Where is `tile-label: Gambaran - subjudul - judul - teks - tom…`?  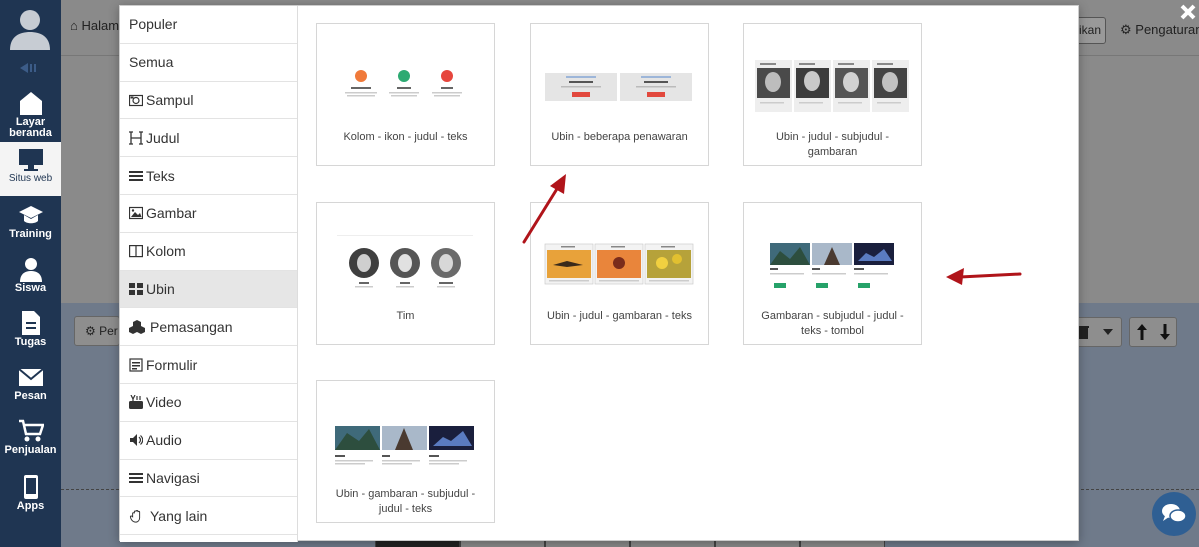 tile-label: Gambaran - subjudul - judul - teks - tom… is located at coordinates (832, 323).